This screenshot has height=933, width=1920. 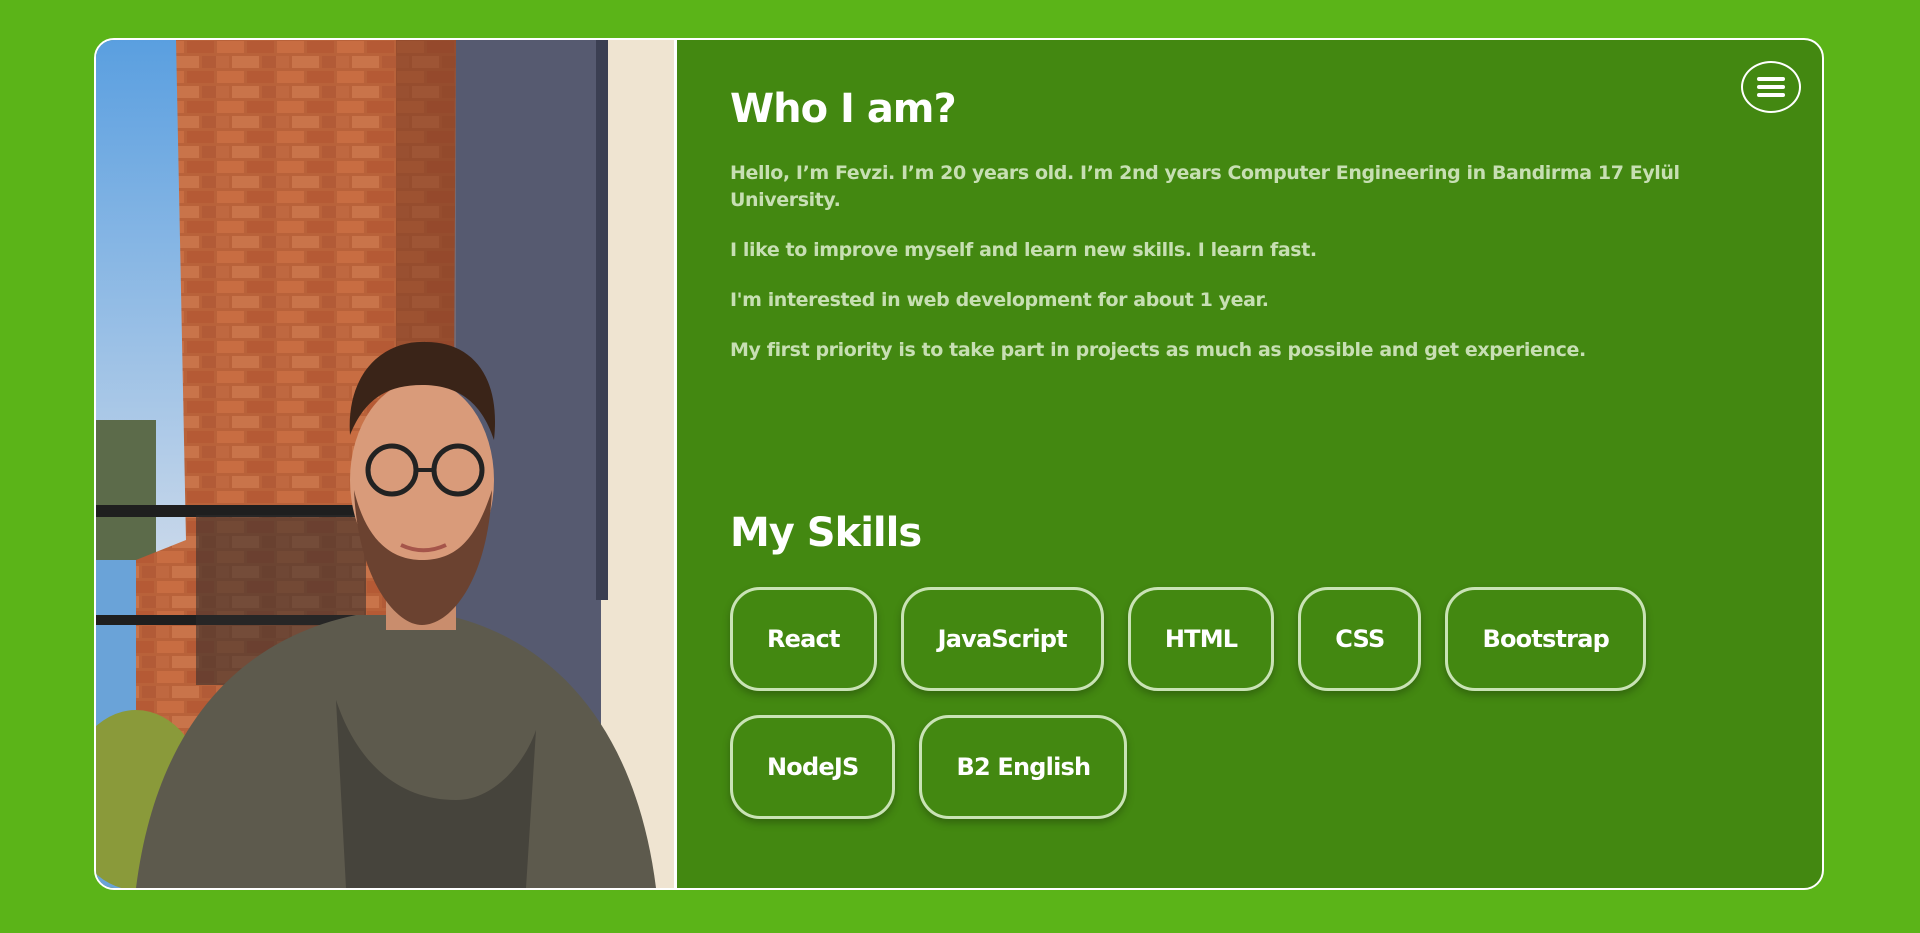 What do you see at coordinates (1002, 639) in the screenshot?
I see `skill-javascript: JavaScript` at bounding box center [1002, 639].